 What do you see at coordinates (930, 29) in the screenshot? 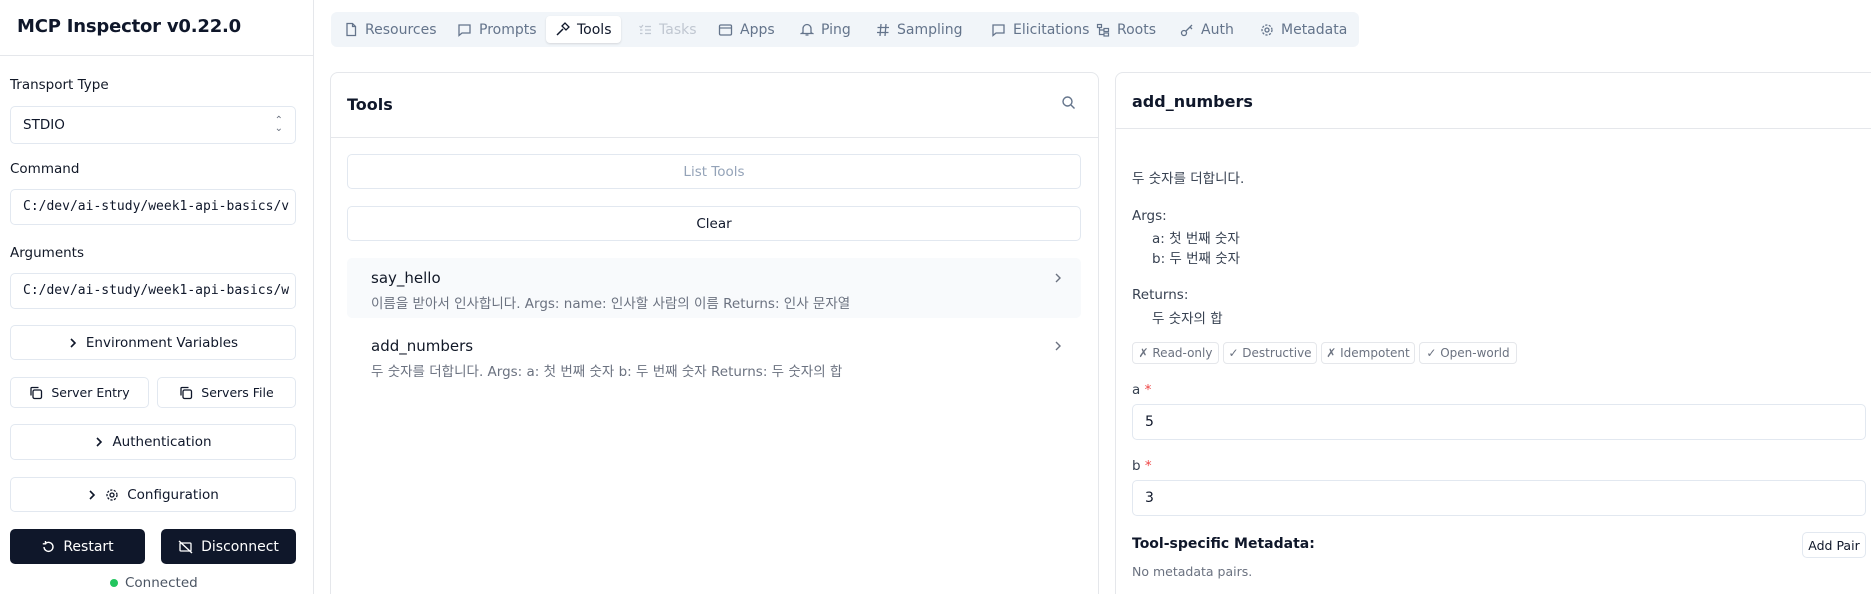
I see `tab-label: Sampling` at bounding box center [930, 29].